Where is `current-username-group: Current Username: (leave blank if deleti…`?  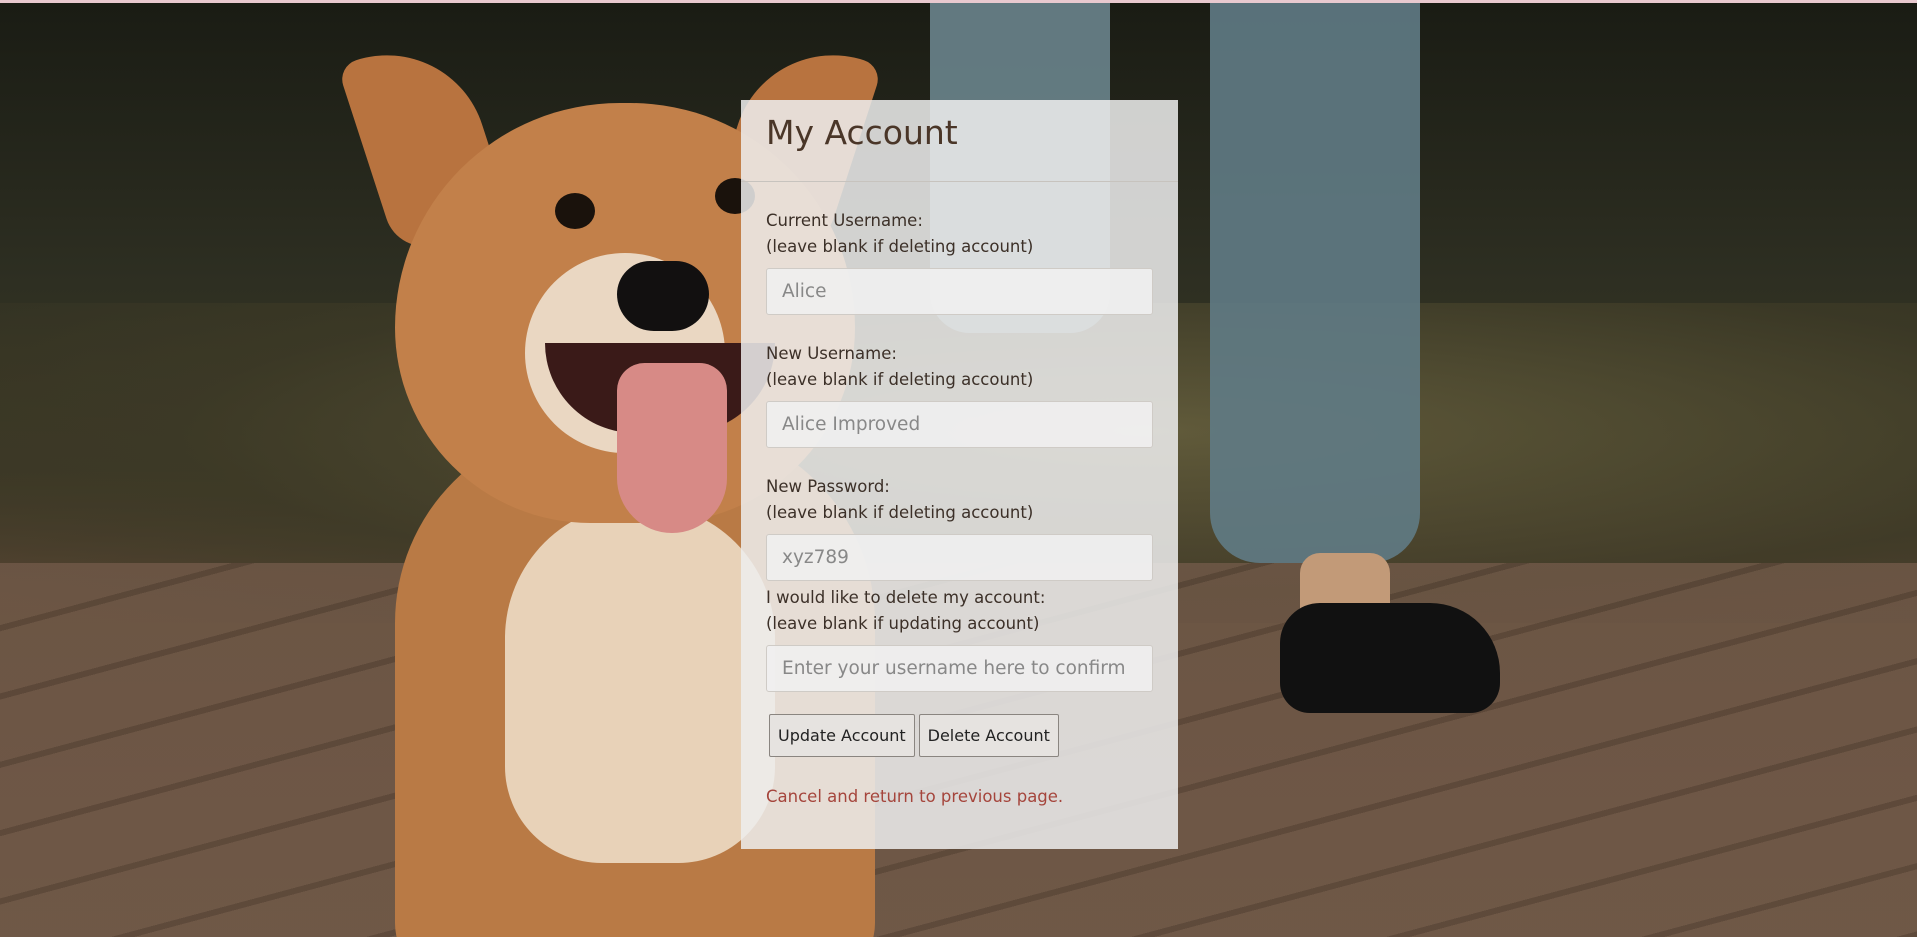
current-username-group: Current Username: (leave blank if deleti… is located at coordinates (959, 261).